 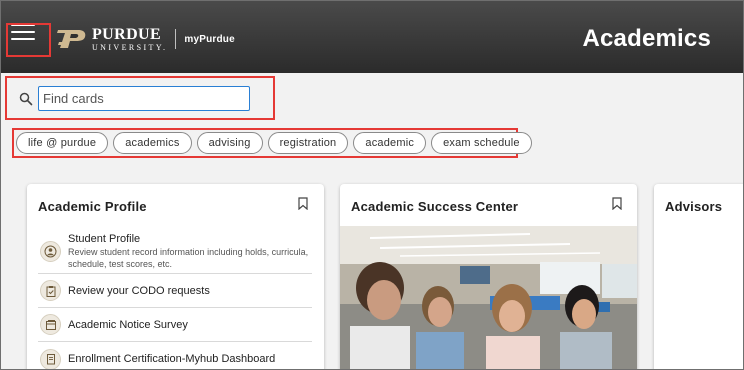 I want to click on chip-advising: advising, so click(x=229, y=143).